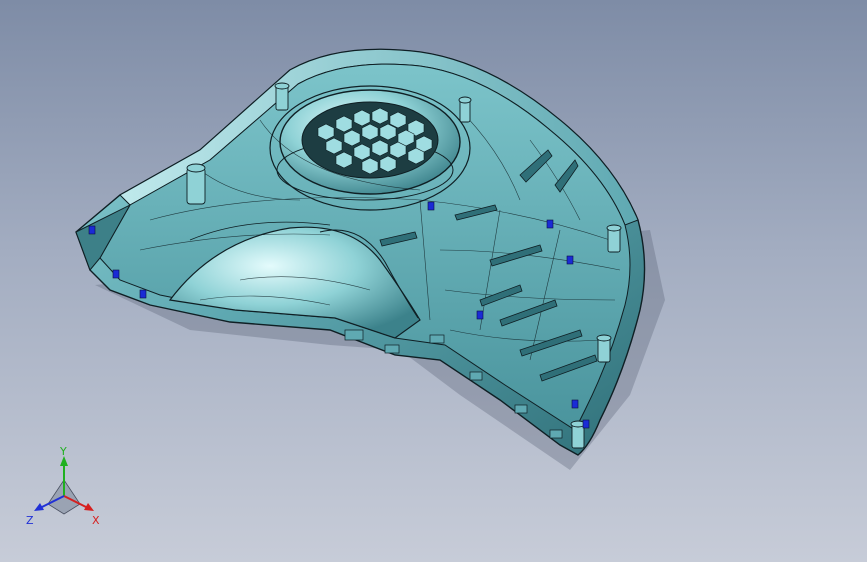 This screenshot has width=867, height=562. Describe the element at coordinates (370, 140) in the screenshot. I see `honeycomb-grille-icon` at that location.